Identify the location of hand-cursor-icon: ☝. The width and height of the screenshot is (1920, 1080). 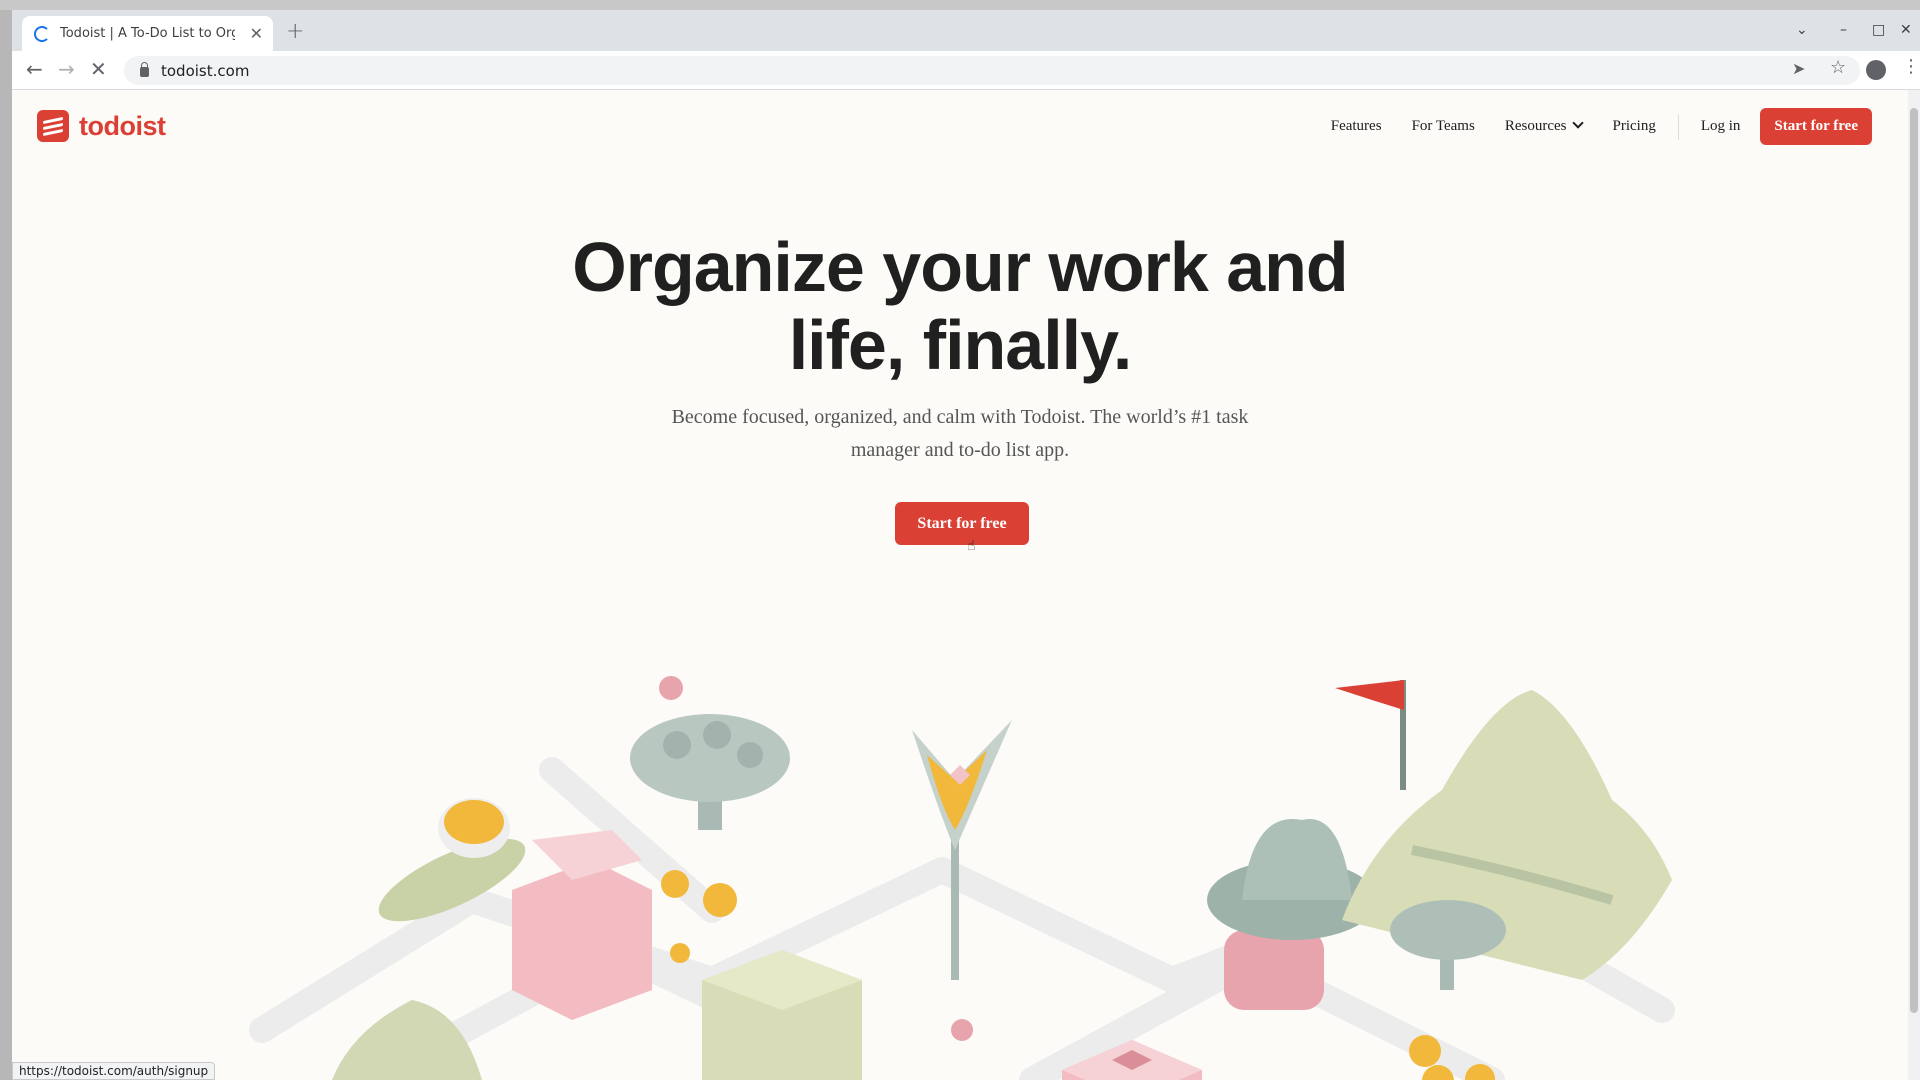
(971, 546).